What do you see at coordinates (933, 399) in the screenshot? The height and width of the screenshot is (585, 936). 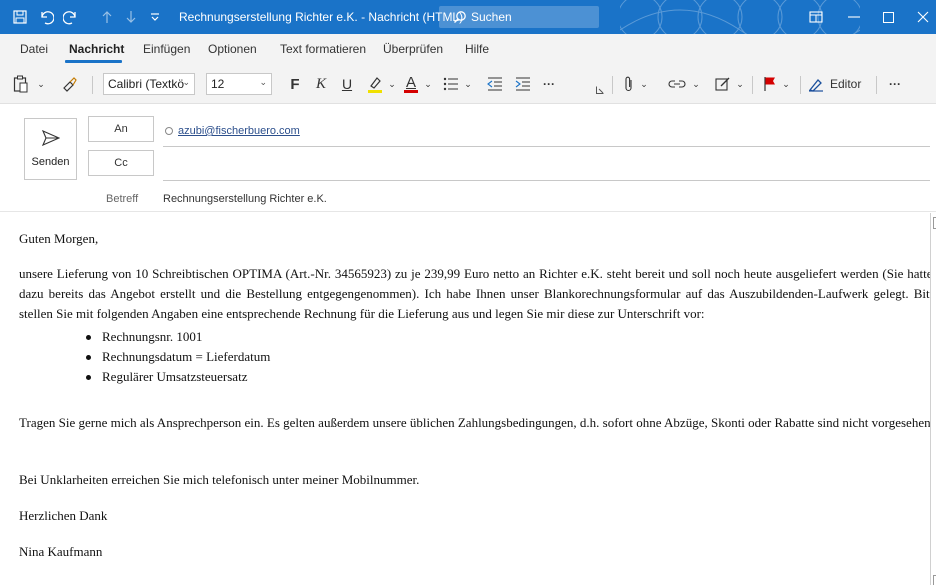 I see `vertical-scrollbar` at bounding box center [933, 399].